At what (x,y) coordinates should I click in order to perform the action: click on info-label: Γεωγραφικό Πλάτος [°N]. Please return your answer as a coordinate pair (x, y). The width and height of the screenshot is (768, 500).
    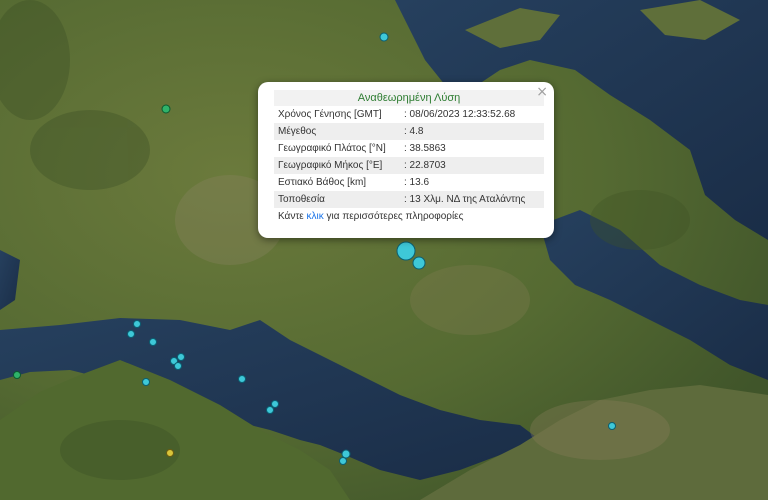
    Looking at the image, I should click on (337, 148).